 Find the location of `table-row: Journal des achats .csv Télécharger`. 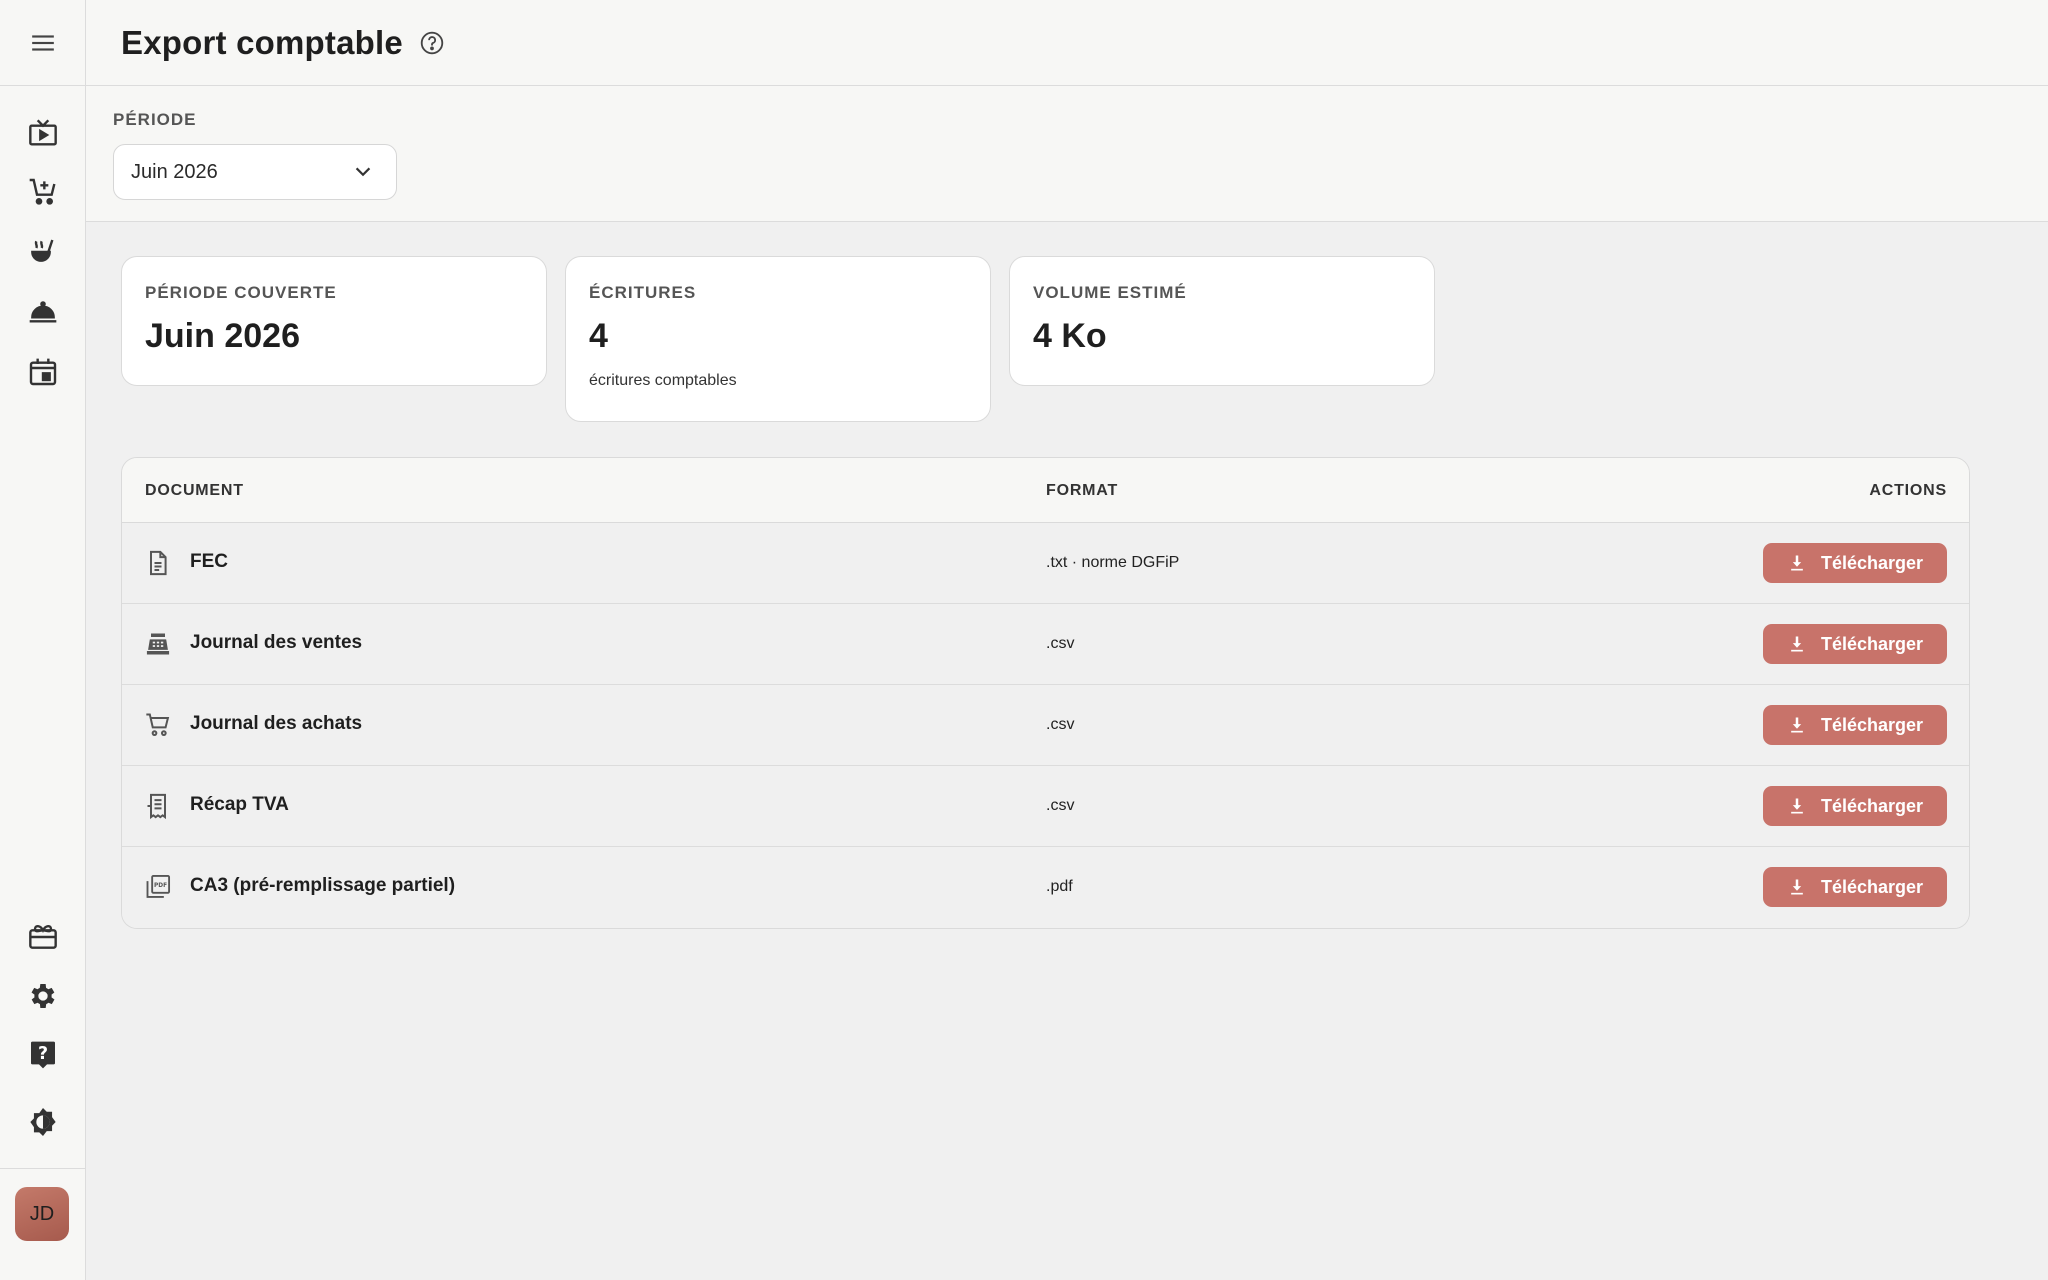

table-row: Journal des achats .csv Télécharger is located at coordinates (1045, 725).